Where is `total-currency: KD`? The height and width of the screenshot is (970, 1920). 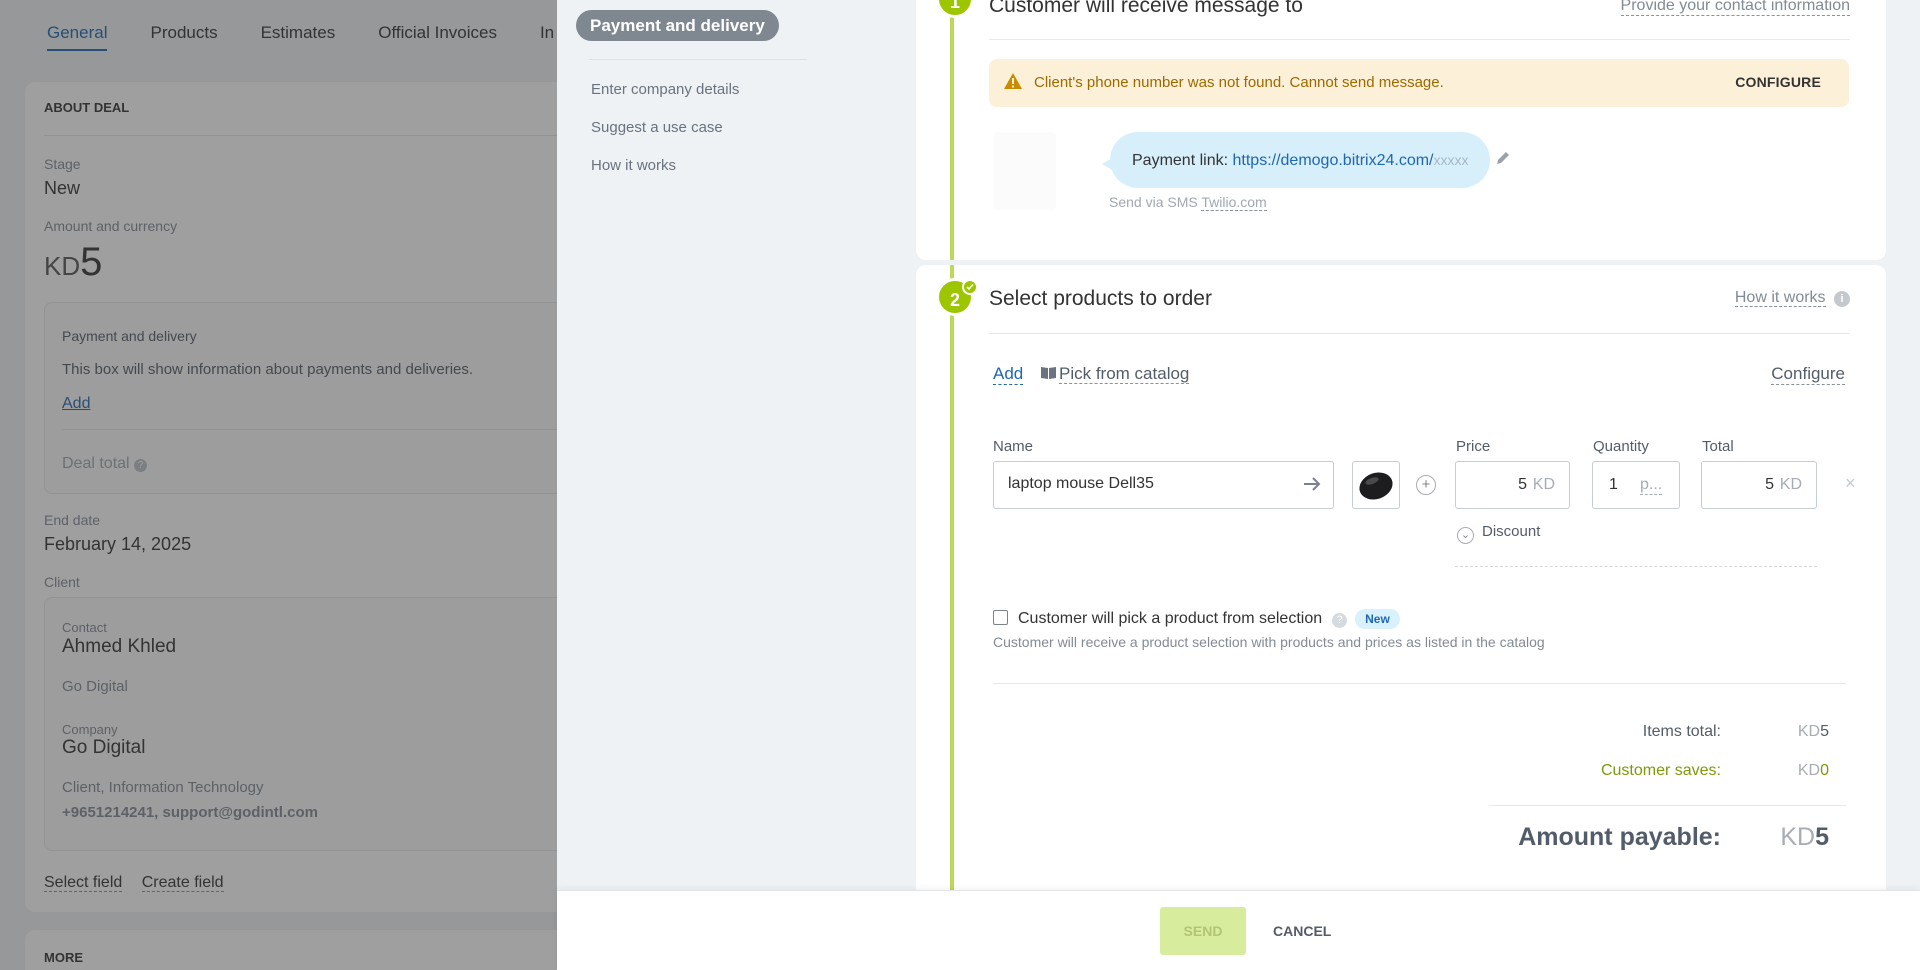 total-currency: KD is located at coordinates (1790, 484).